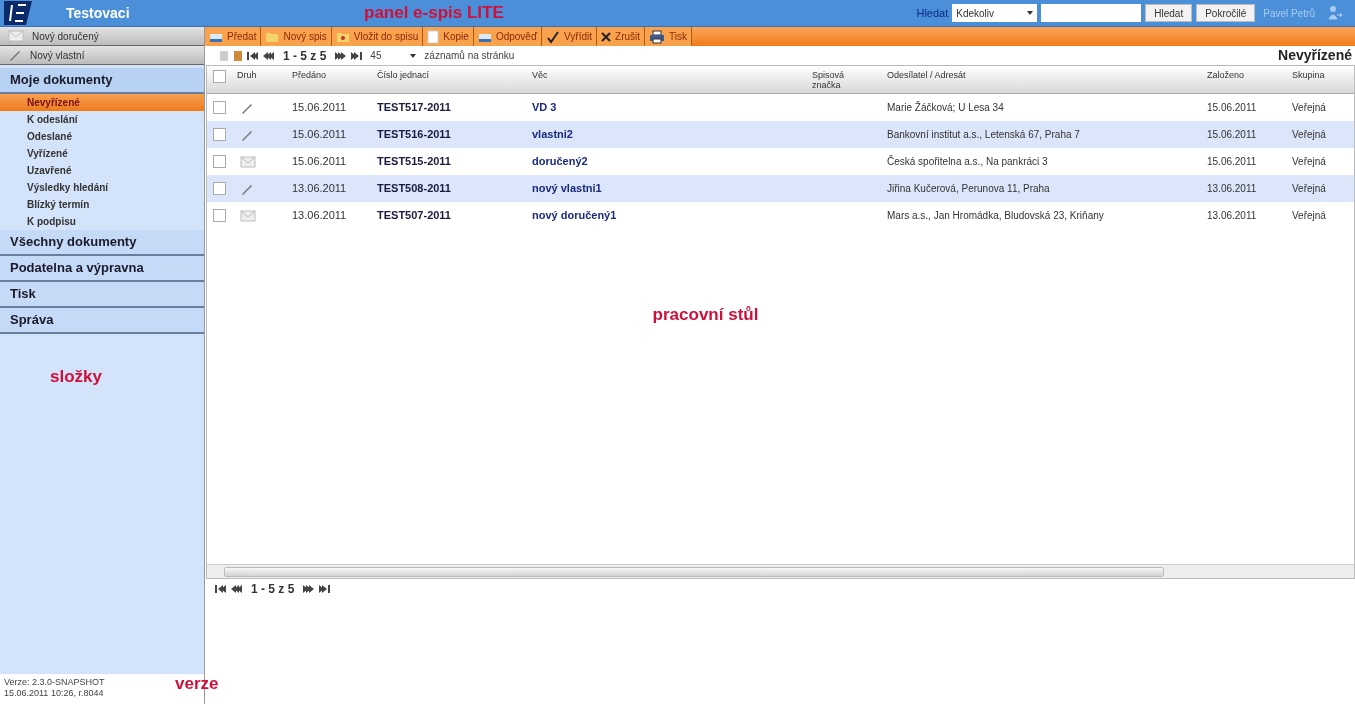 The image size is (1355, 704). What do you see at coordinates (102, 295) in the screenshot?
I see `folder-section: Tisk` at bounding box center [102, 295].